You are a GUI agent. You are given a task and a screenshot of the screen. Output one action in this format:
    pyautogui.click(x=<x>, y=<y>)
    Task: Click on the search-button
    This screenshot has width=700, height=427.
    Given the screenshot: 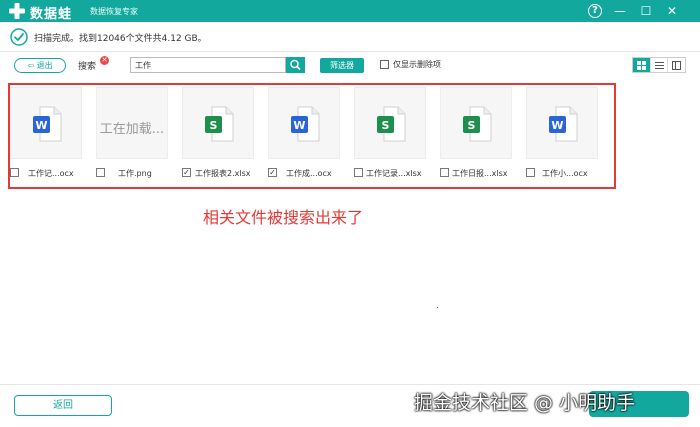 What is the action you would take?
    pyautogui.click(x=295, y=65)
    